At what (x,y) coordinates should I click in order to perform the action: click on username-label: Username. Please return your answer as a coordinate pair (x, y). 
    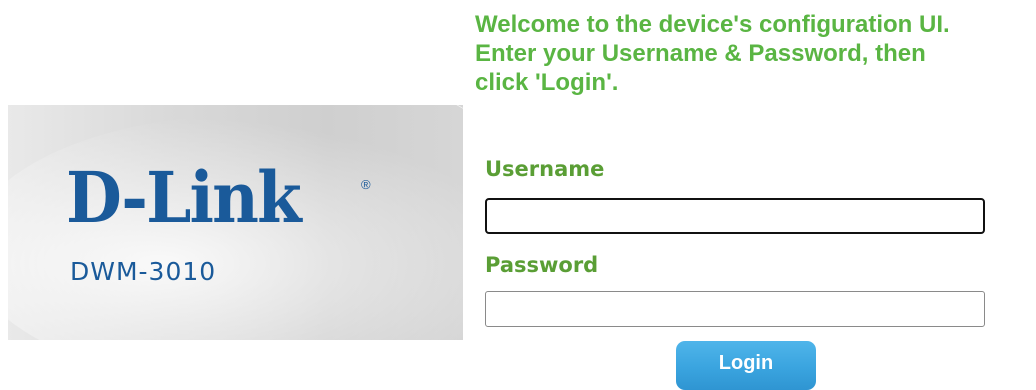
    Looking at the image, I should click on (545, 169).